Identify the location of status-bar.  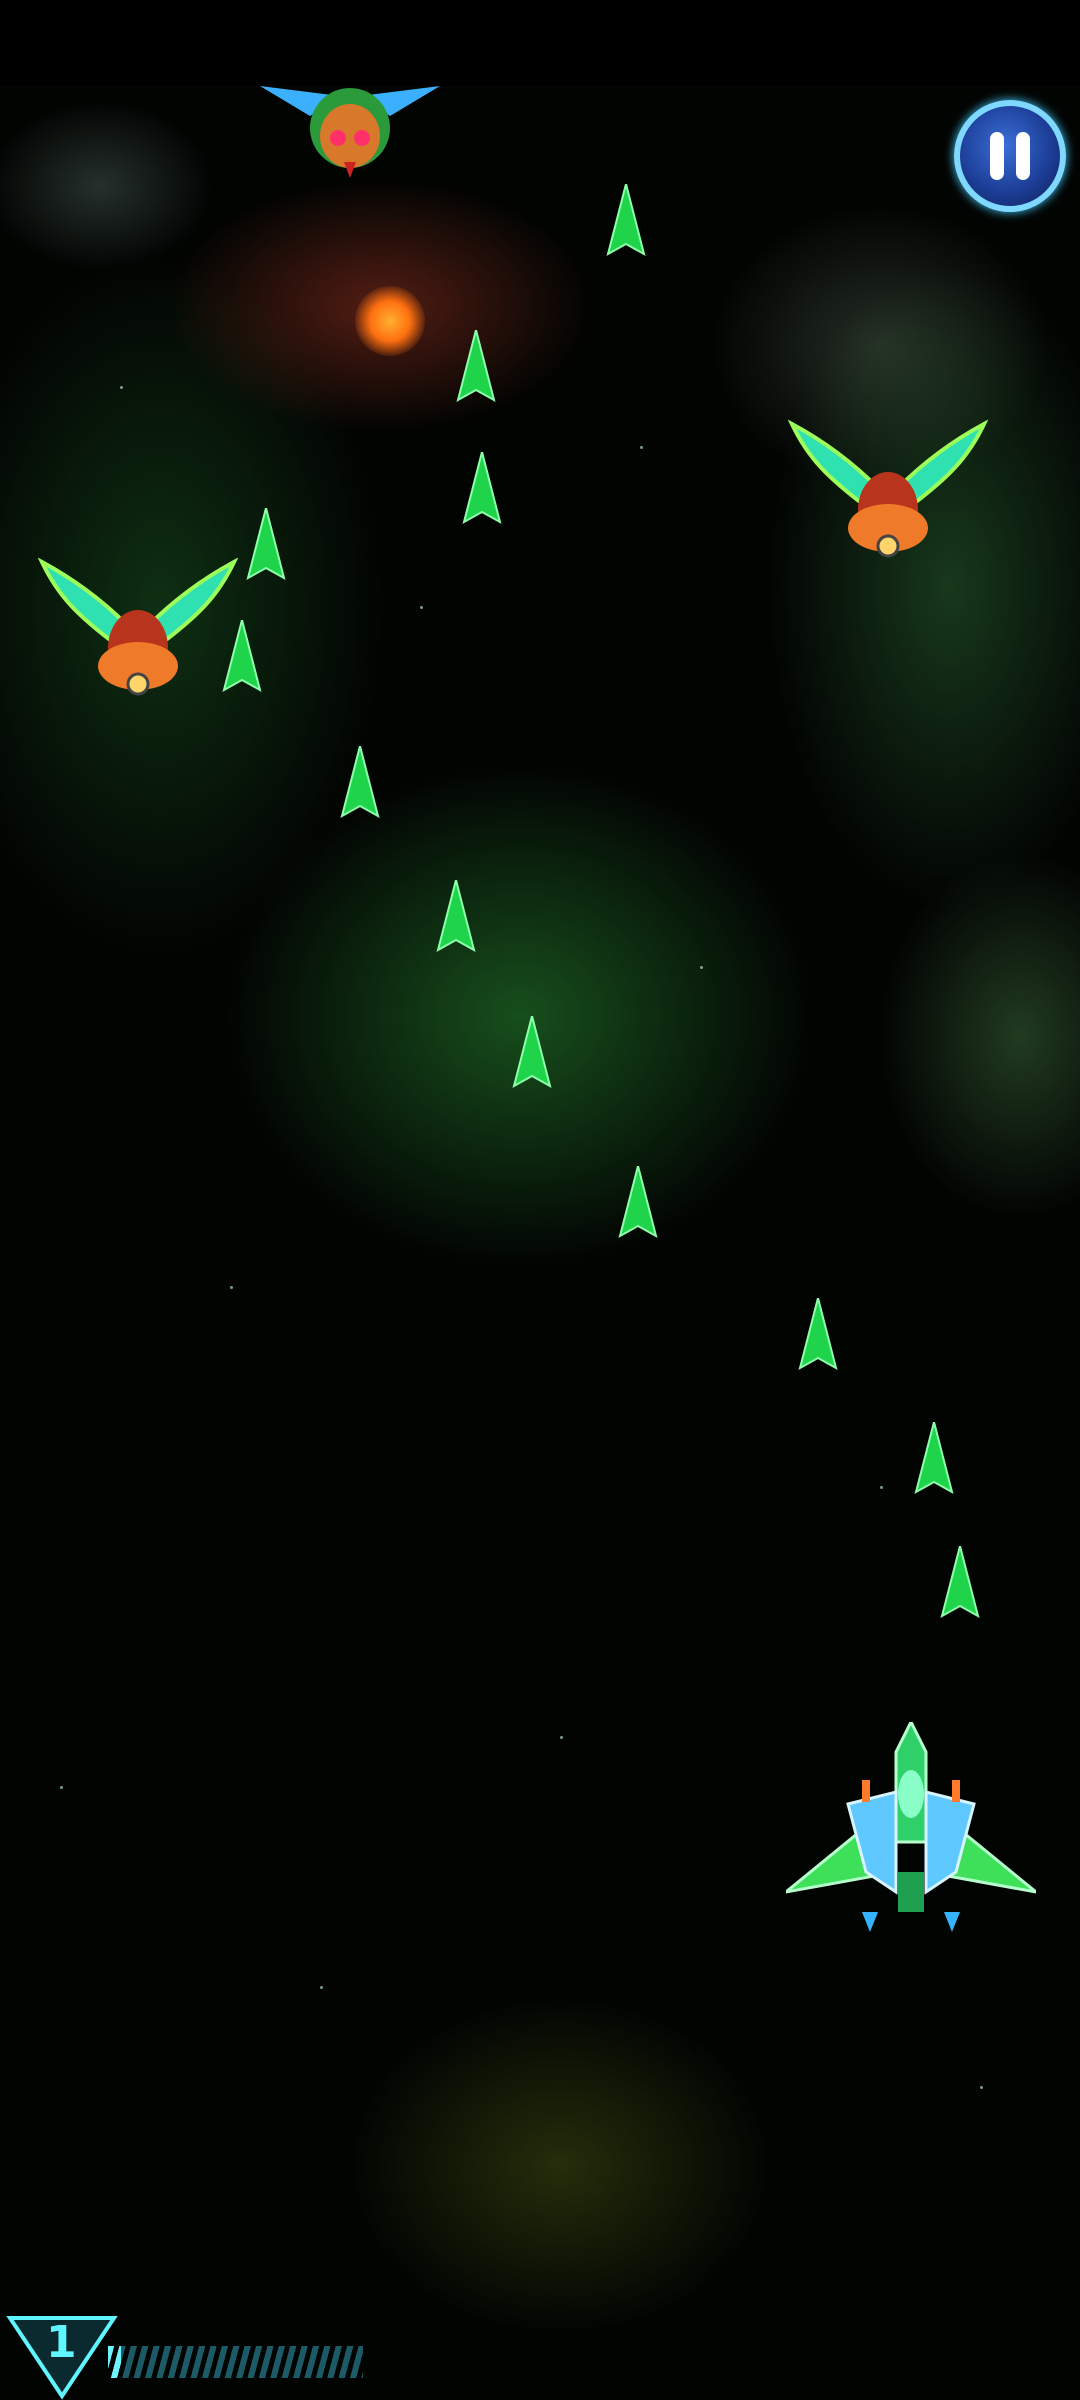
(540, 43).